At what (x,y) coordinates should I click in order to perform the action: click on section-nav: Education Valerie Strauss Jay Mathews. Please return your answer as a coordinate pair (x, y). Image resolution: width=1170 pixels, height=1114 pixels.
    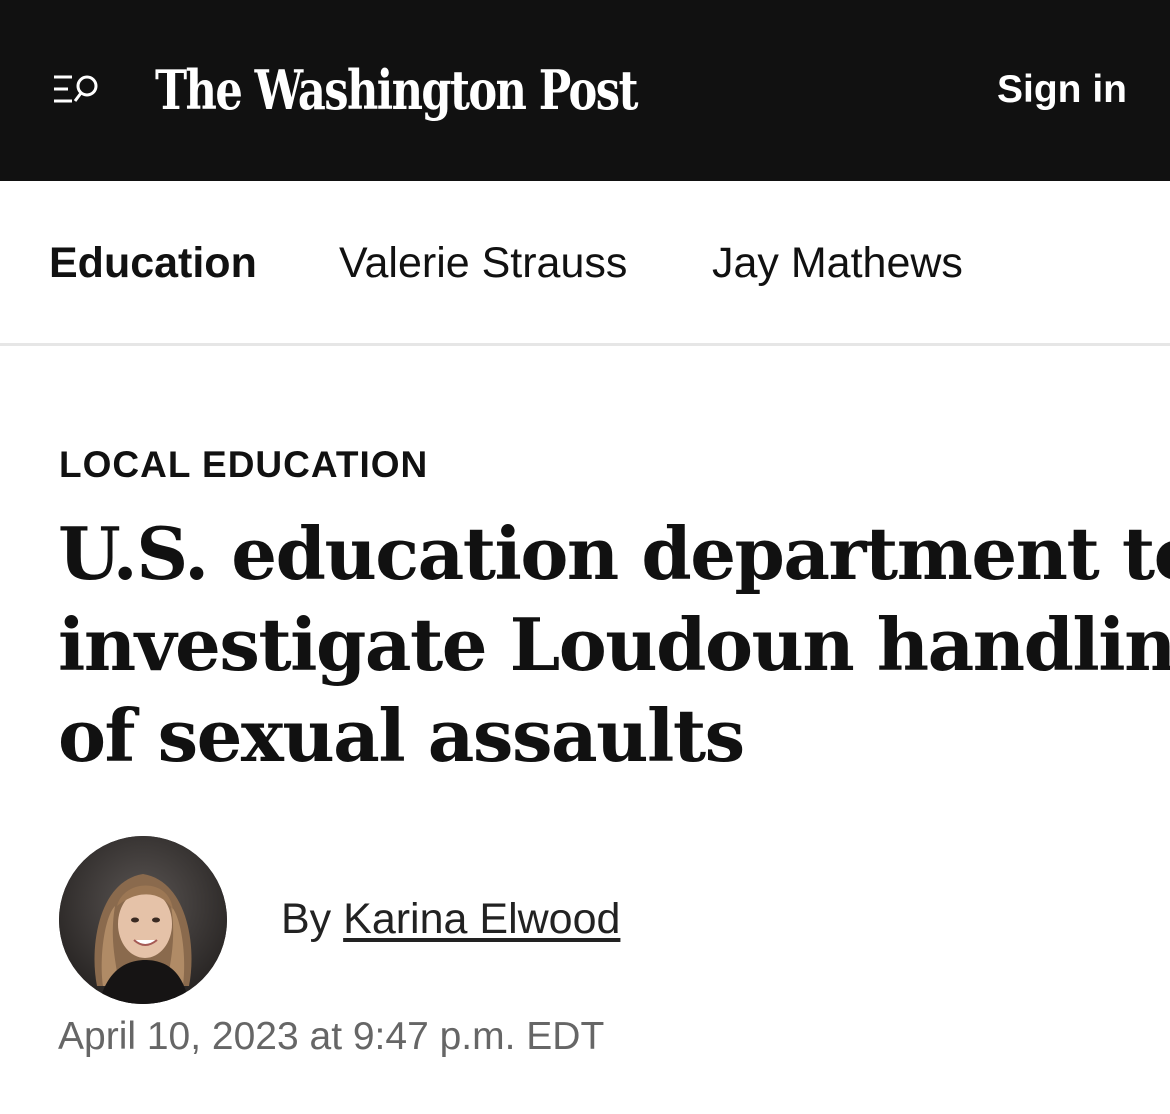
    Looking at the image, I should click on (585, 263).